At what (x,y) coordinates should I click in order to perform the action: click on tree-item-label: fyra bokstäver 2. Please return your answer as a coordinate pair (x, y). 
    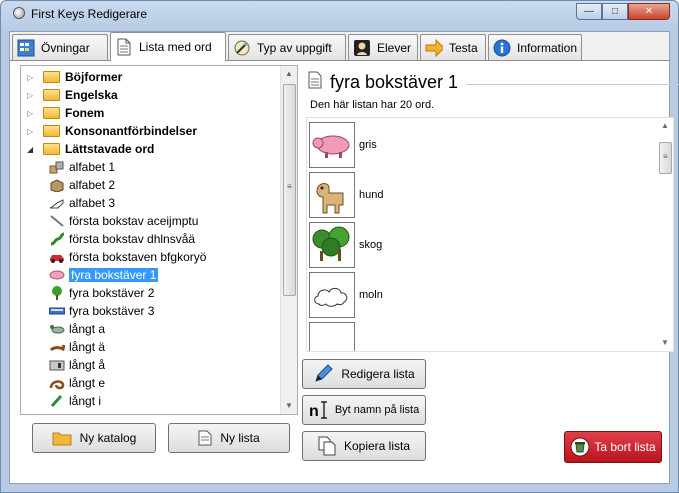
    Looking at the image, I should click on (112, 293).